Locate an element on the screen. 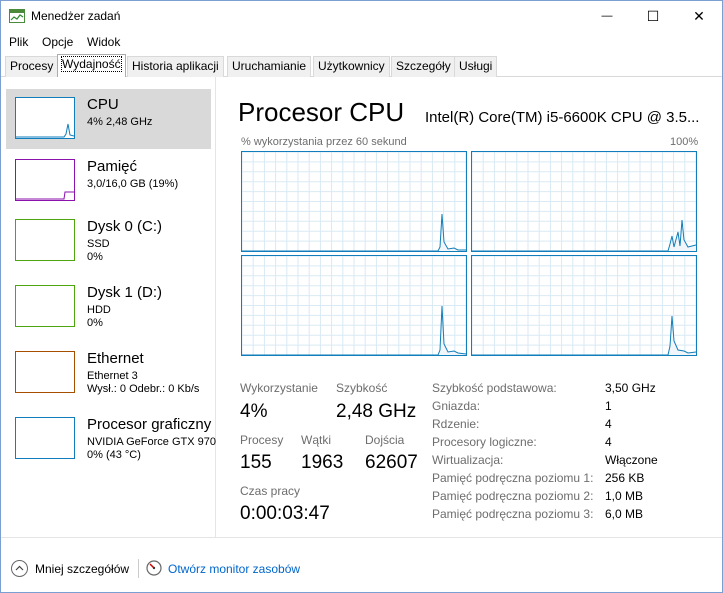 The height and width of the screenshot is (593, 723). resource-name: CPU is located at coordinates (103, 104).